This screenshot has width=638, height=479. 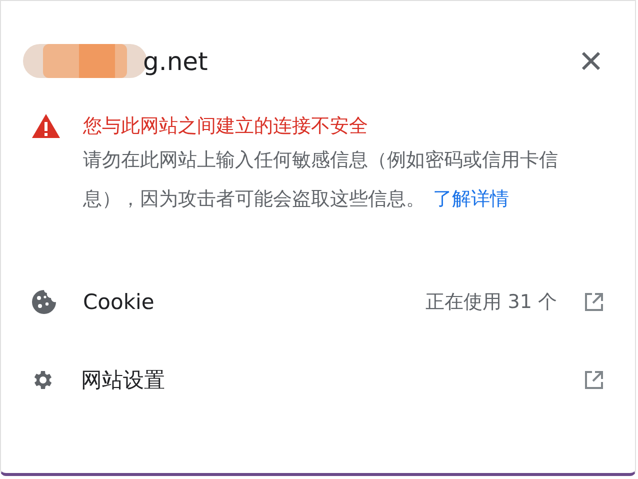 What do you see at coordinates (491, 302) in the screenshot?
I see `cookie-count: 正在使用 31 个` at bounding box center [491, 302].